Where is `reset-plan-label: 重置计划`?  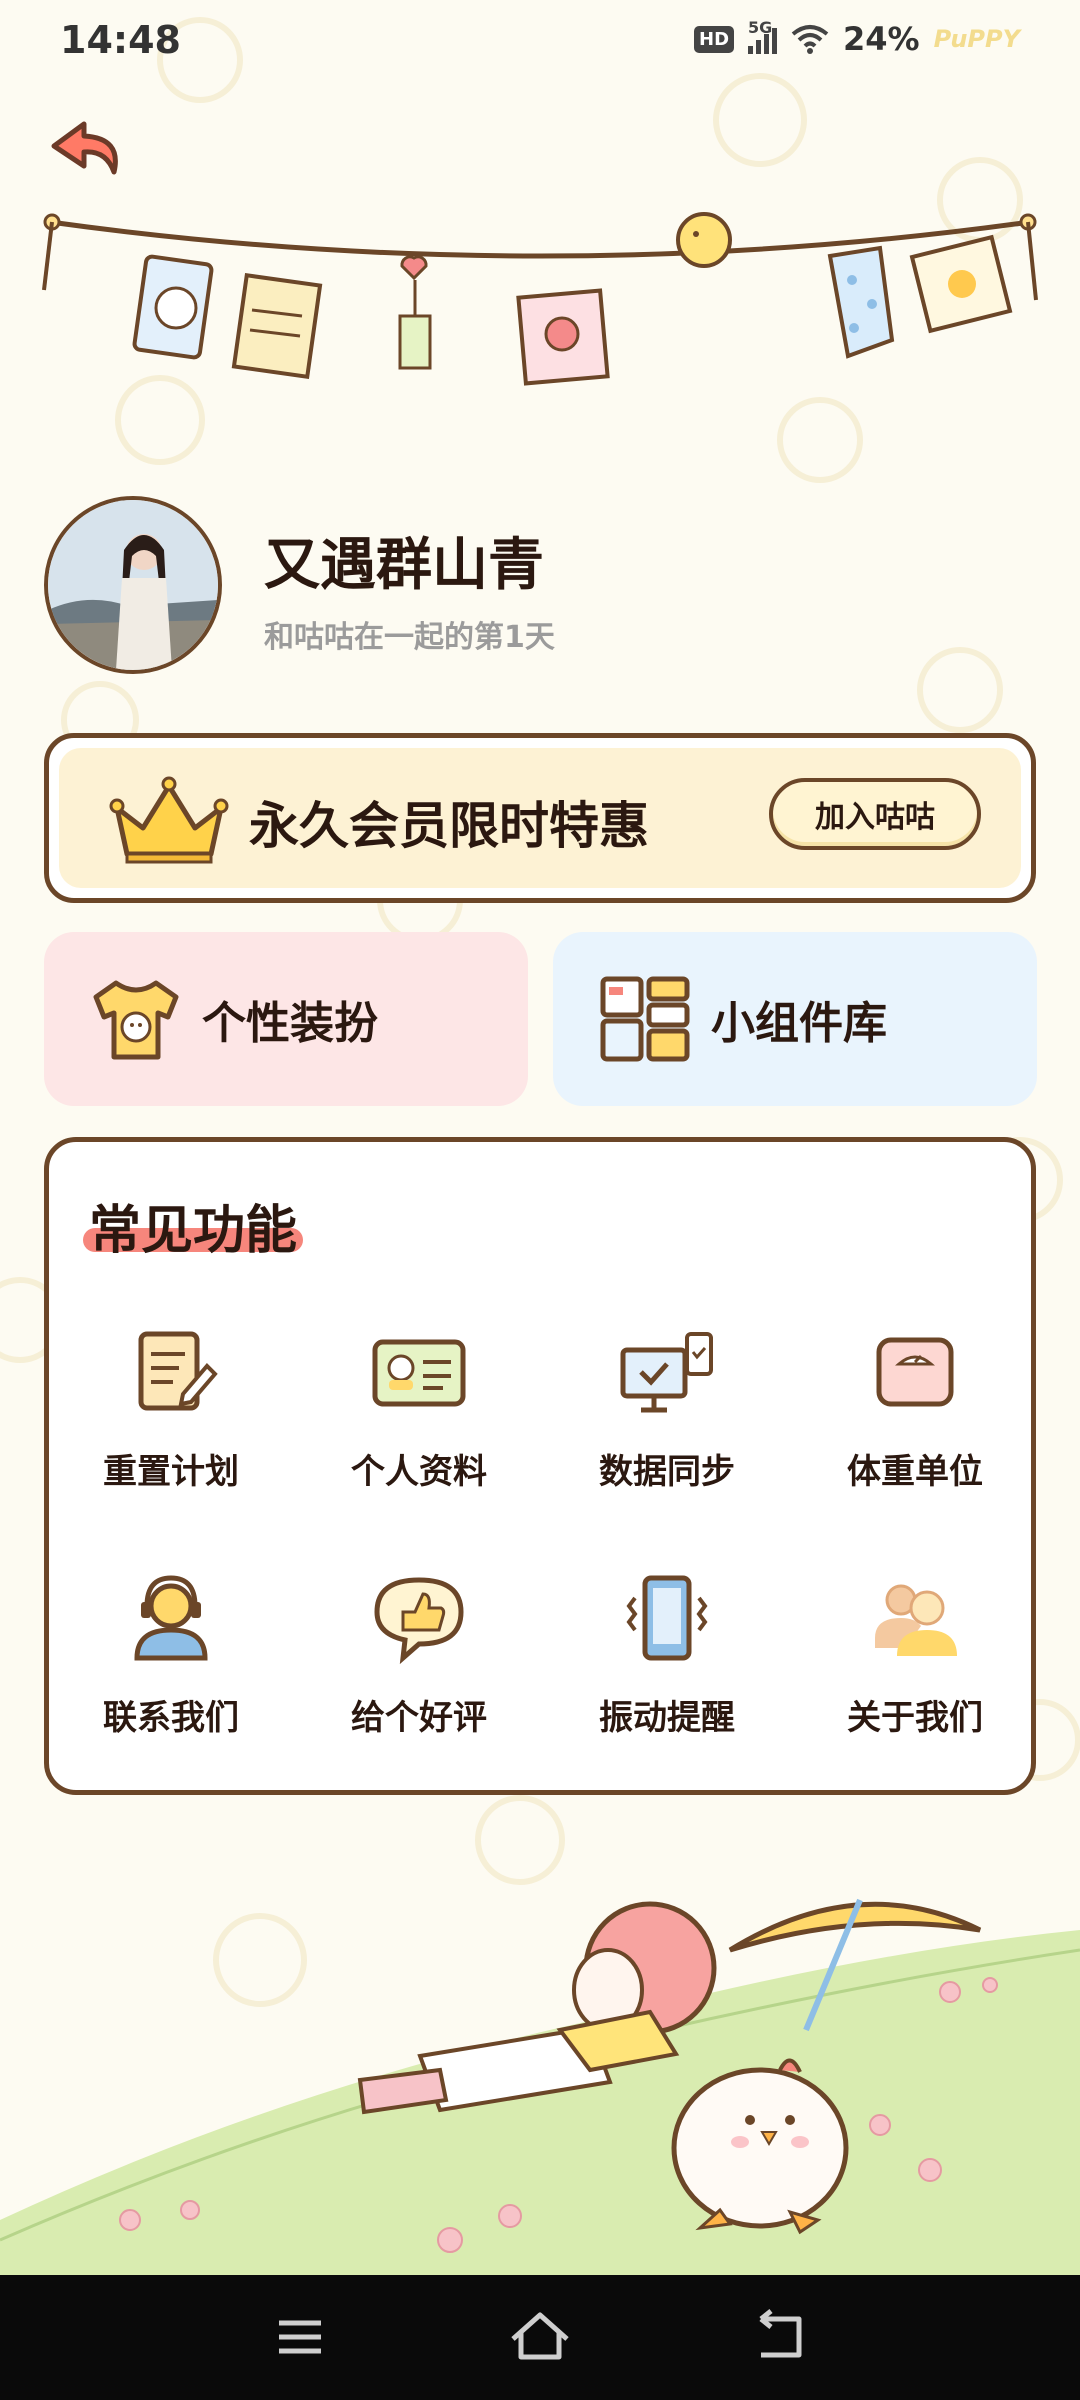 reset-plan-label: 重置计划 is located at coordinates (171, 1472).